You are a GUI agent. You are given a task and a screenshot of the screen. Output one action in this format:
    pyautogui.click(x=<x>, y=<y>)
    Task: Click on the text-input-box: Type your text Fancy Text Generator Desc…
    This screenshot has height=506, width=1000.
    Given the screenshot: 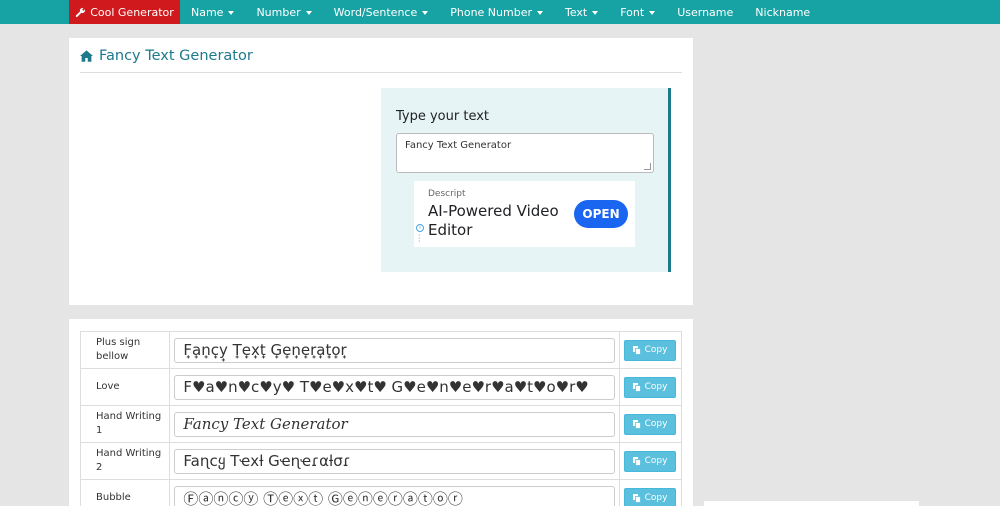 What is the action you would take?
    pyautogui.click(x=526, y=180)
    